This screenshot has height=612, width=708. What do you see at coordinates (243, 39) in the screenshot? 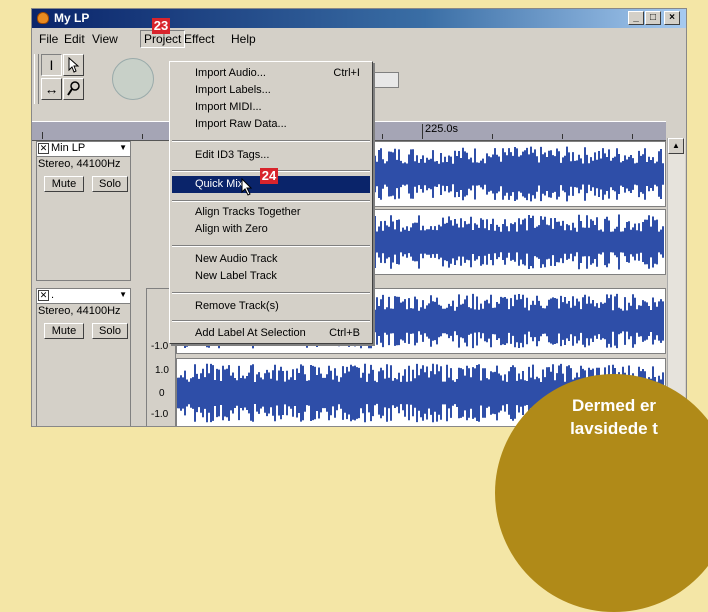
I see `menu-help: Help` at bounding box center [243, 39].